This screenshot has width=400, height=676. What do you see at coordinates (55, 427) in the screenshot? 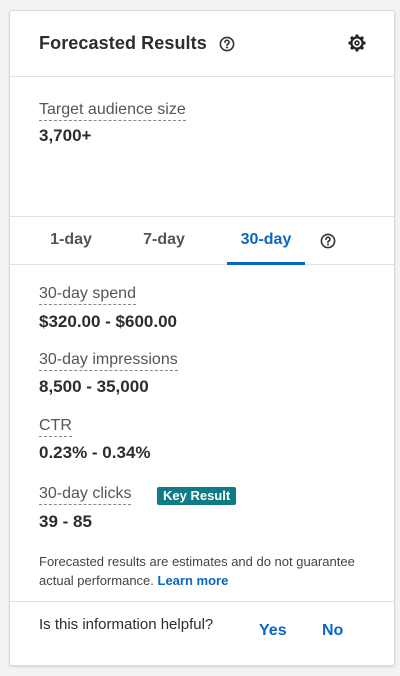
I see `metric-label-ctr: CTR` at bounding box center [55, 427].